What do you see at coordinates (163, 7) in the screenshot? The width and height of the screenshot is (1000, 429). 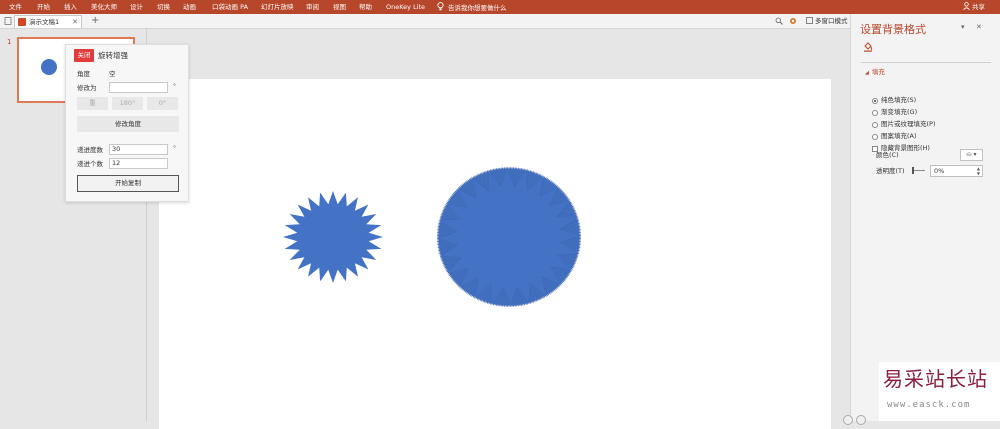 I see `tab-transitions: 切换` at bounding box center [163, 7].